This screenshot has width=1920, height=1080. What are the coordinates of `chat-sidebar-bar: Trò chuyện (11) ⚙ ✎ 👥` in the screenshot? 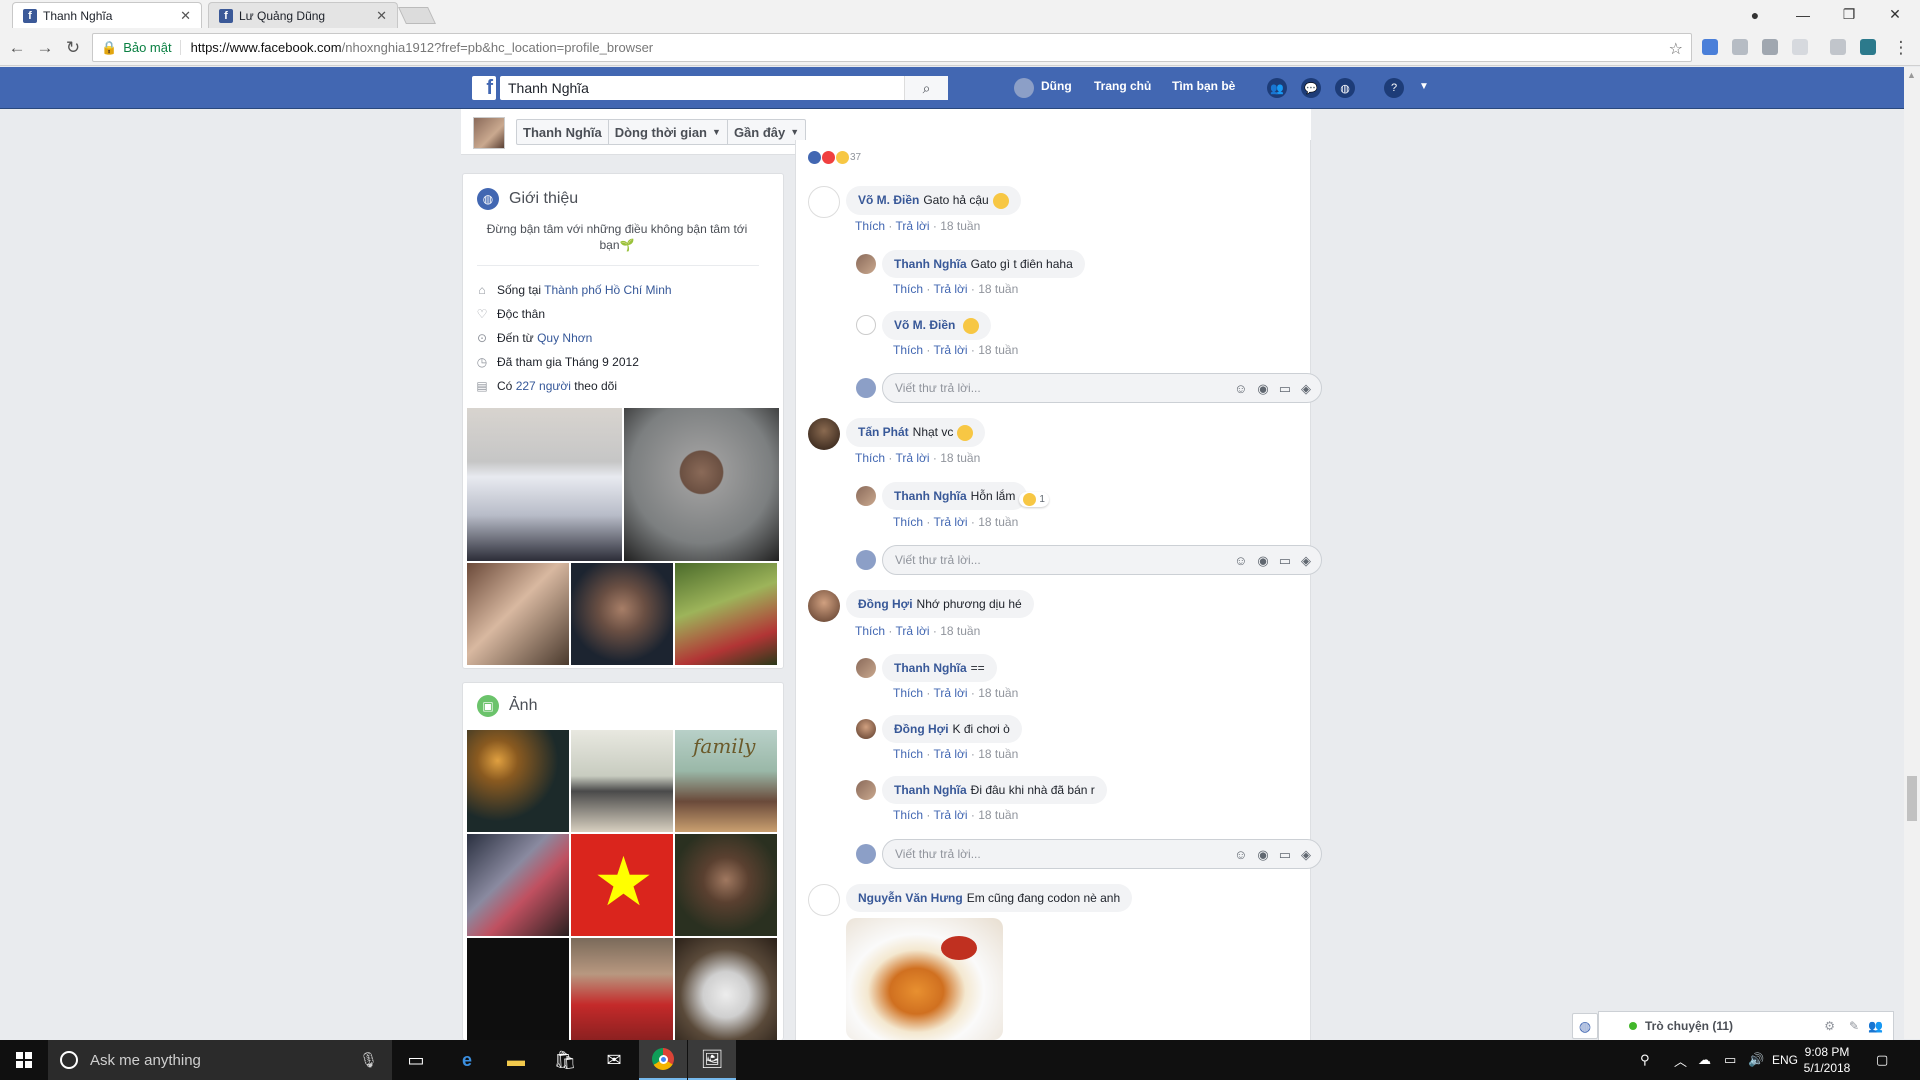 It's located at (1746, 1025).